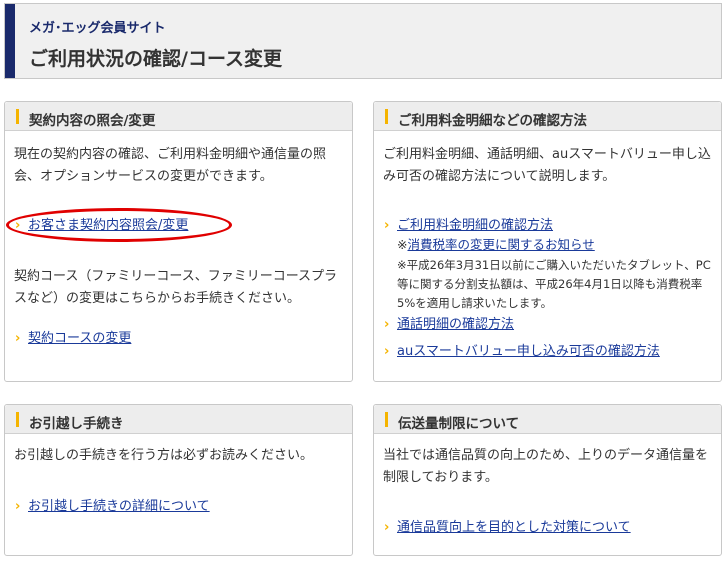 Image resolution: width=726 pixels, height=561 pixels. What do you see at coordinates (178, 116) in the screenshot?
I see `panel-contract-header: 契約内容の照会/変更` at bounding box center [178, 116].